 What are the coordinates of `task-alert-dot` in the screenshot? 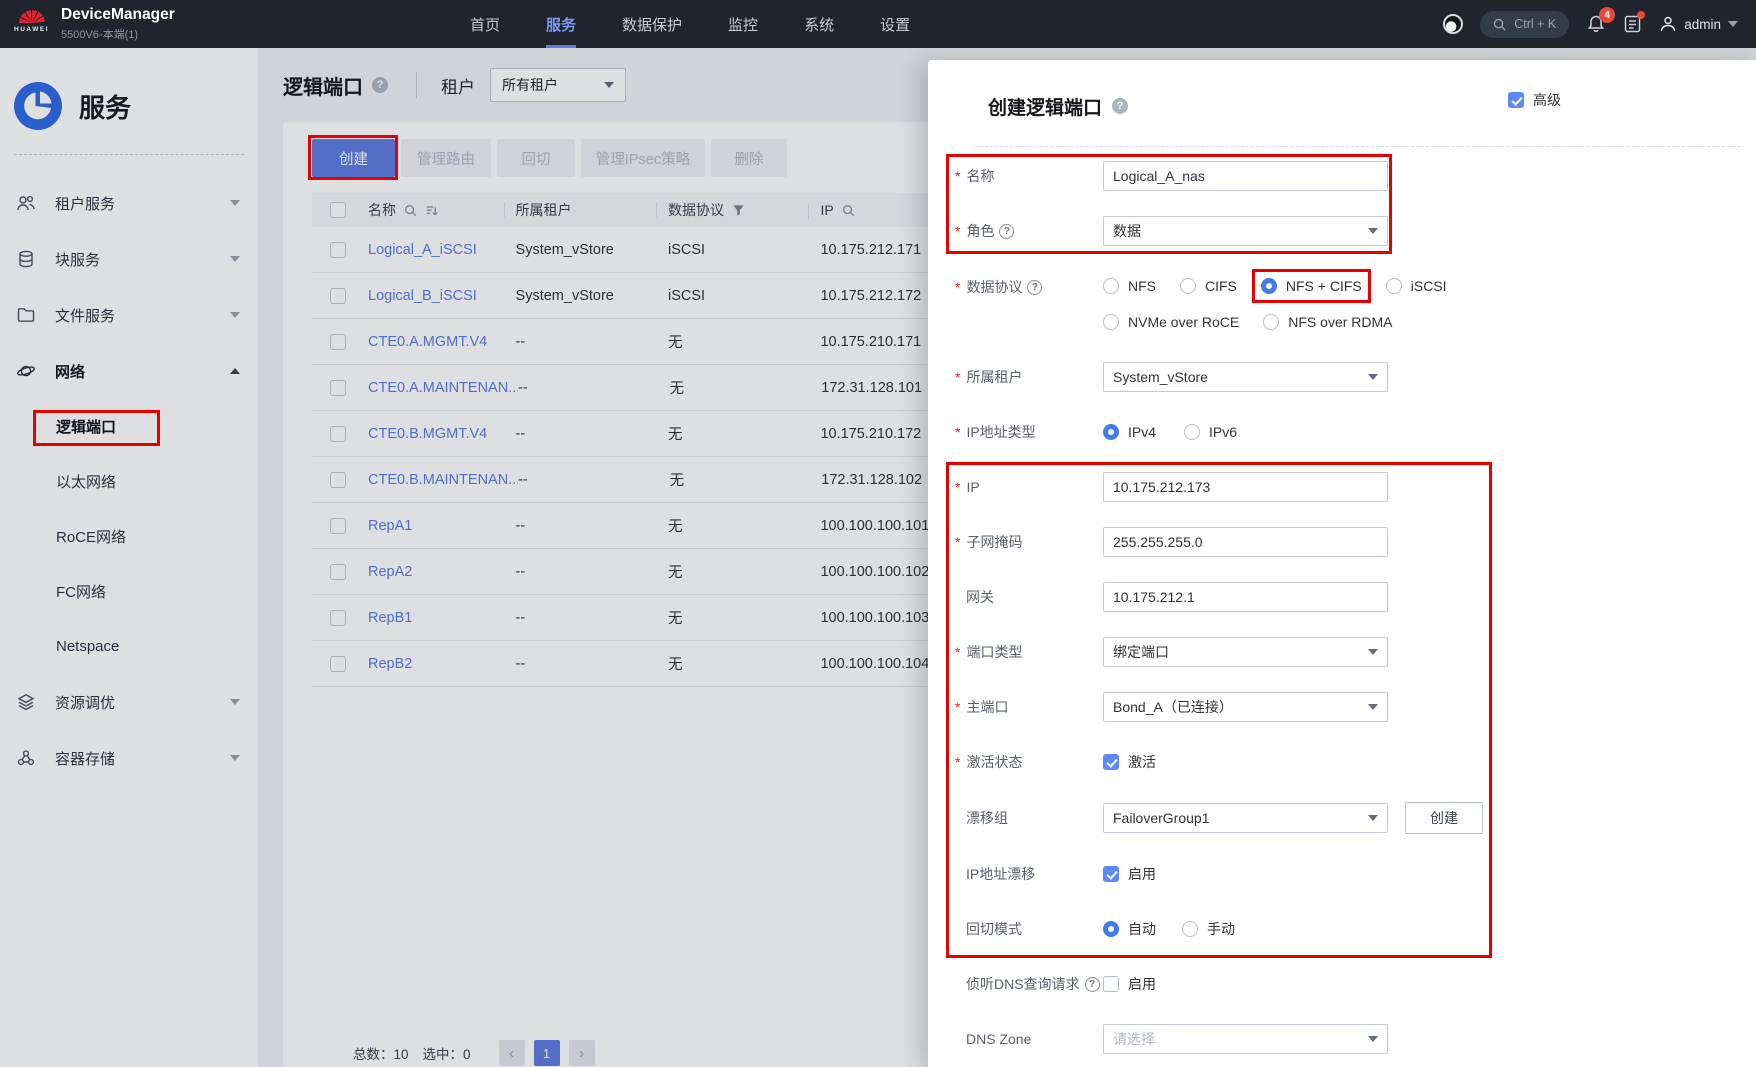 It's located at (1641, 15).